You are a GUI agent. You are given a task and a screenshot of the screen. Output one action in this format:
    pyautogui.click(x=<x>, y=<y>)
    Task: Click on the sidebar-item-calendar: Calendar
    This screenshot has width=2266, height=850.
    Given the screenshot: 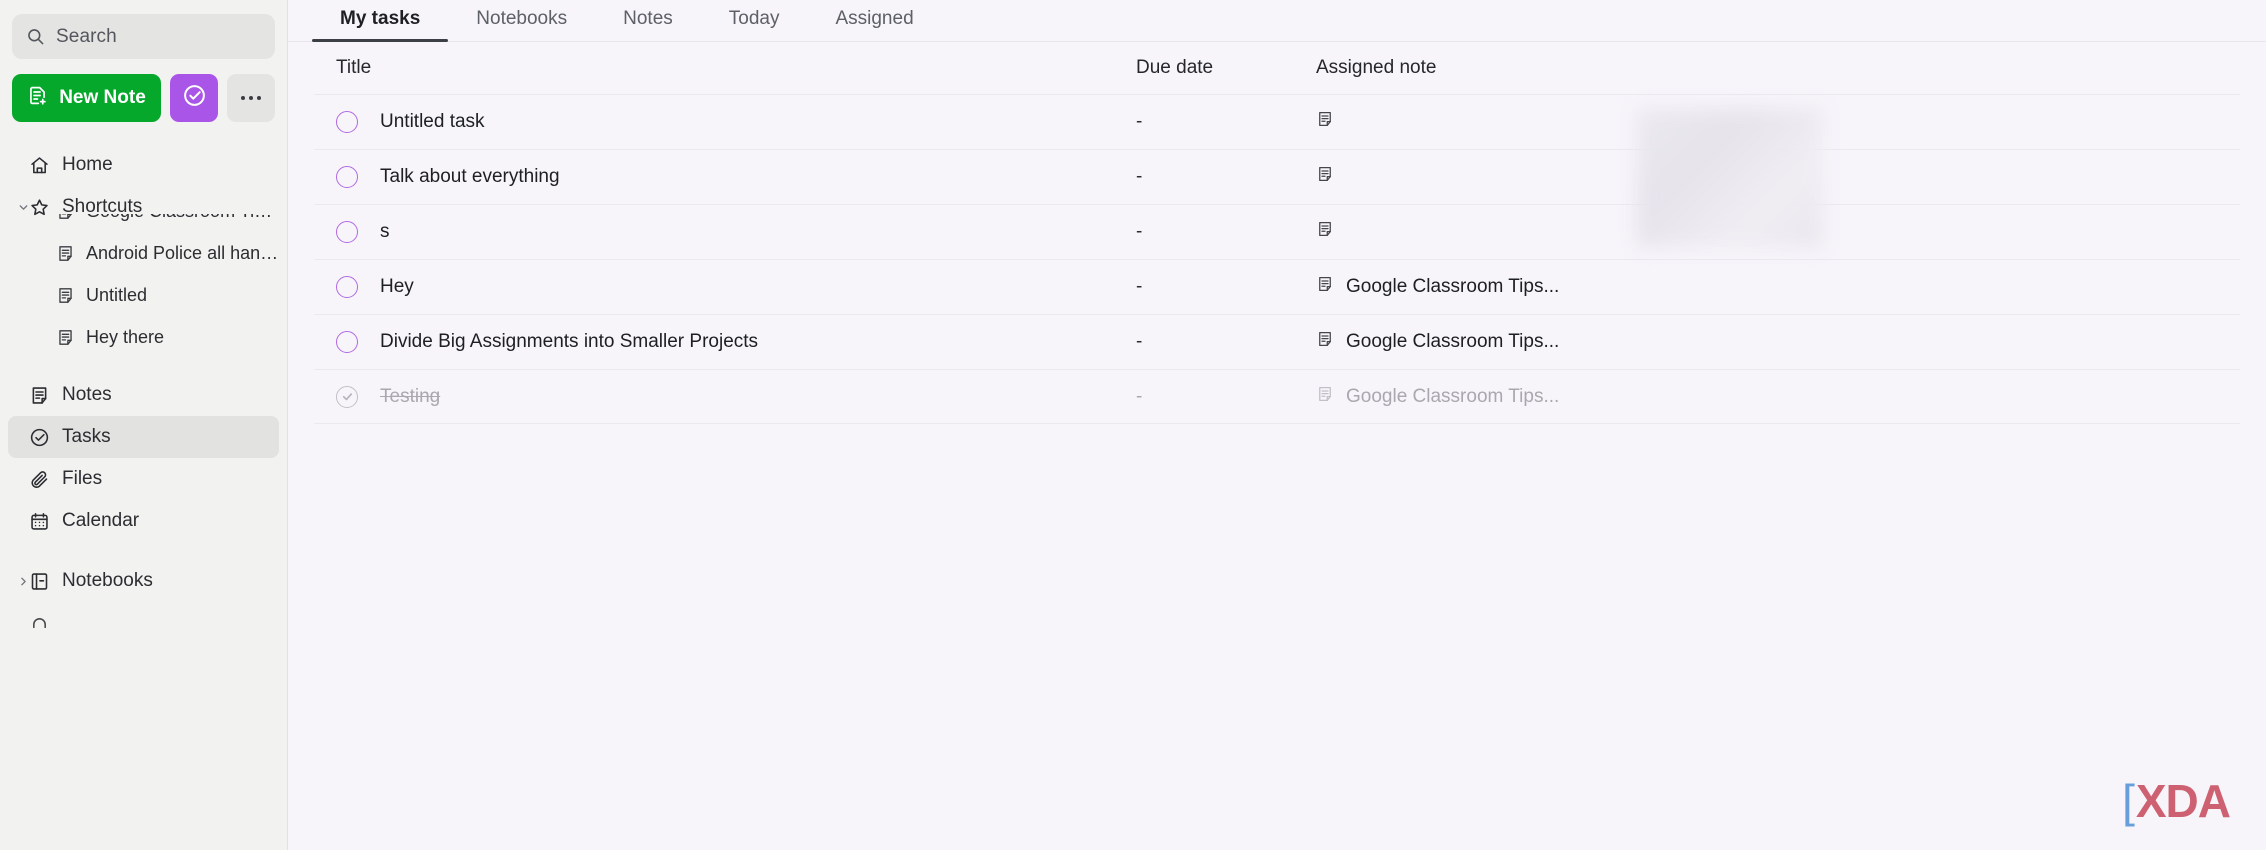 What is the action you would take?
    pyautogui.click(x=143, y=521)
    